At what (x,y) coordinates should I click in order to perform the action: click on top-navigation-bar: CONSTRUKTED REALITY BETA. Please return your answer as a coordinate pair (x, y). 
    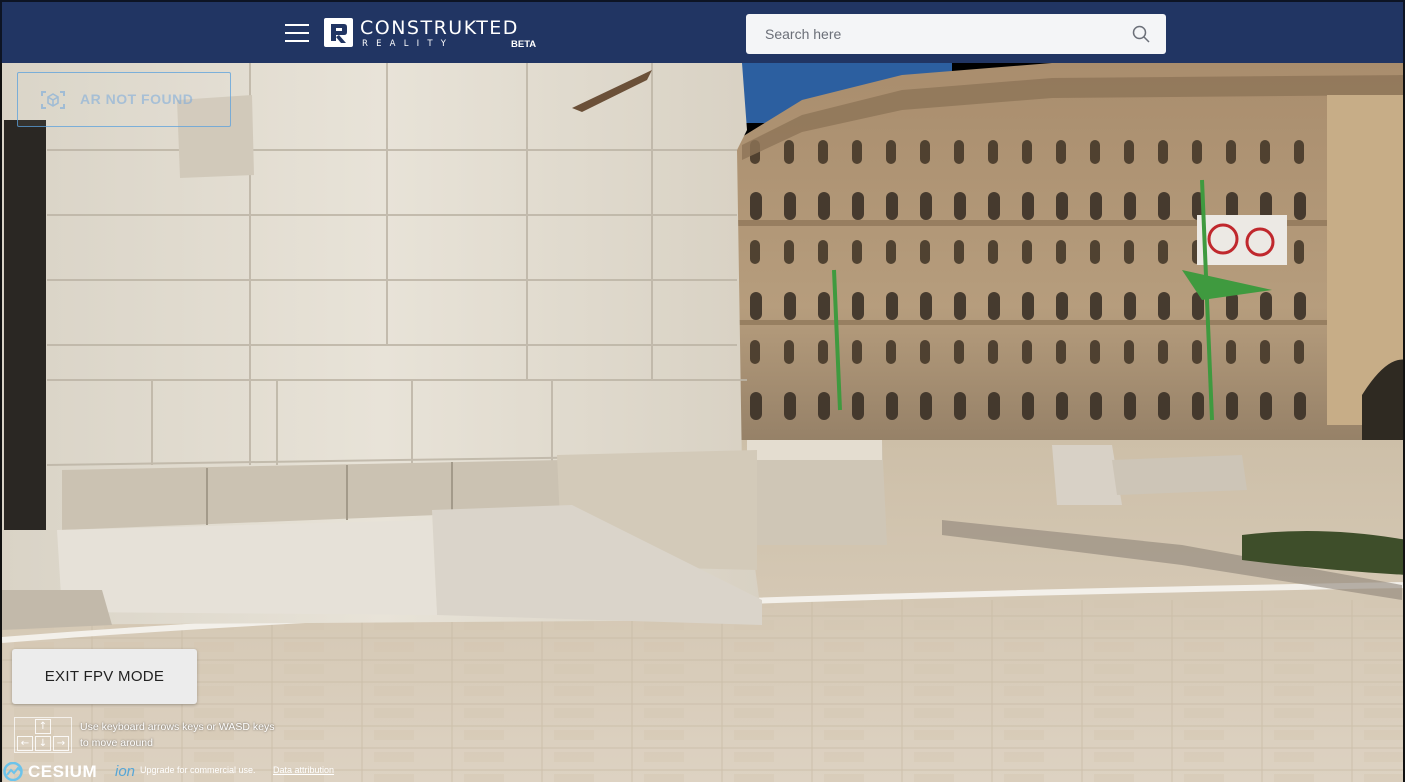
    Looking at the image, I should click on (702, 31).